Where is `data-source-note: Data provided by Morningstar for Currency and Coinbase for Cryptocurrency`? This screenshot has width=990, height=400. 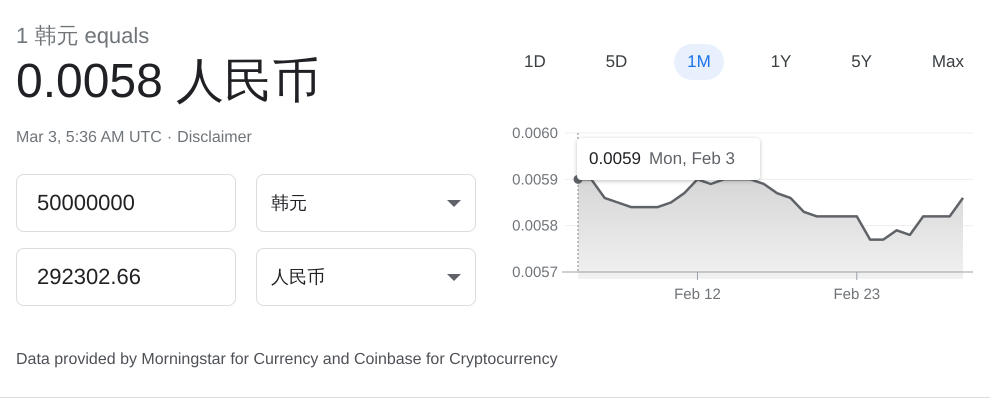
data-source-note: Data provided by Morningstar for Currency and Coinbase for Cryptocurrency is located at coordinates (287, 360).